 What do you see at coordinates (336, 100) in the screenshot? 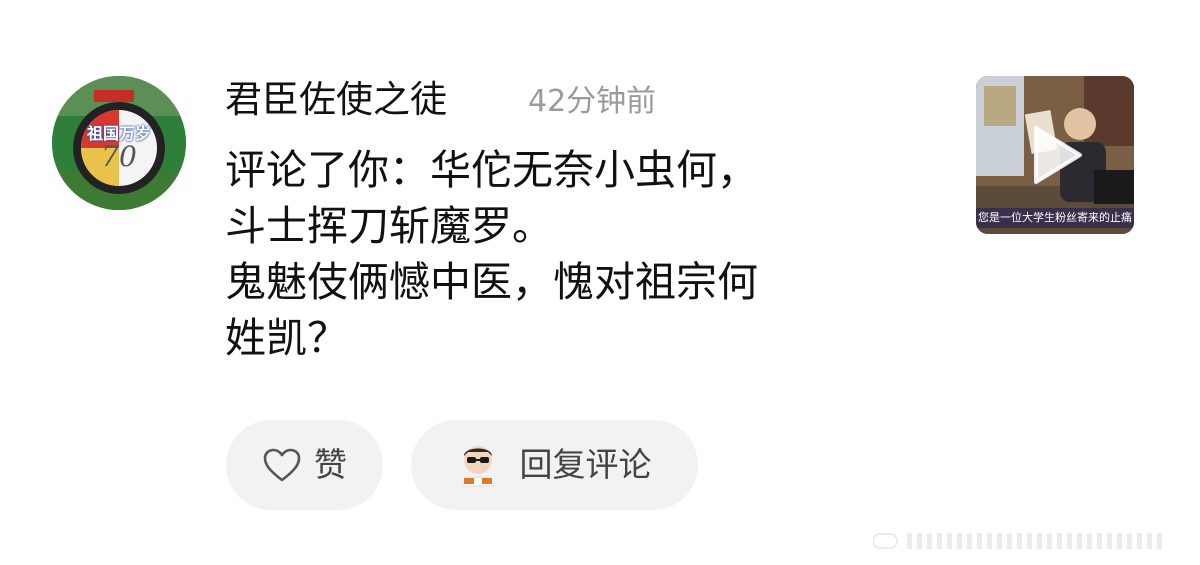
I see `commenter-username: 君臣佐使之徒` at bounding box center [336, 100].